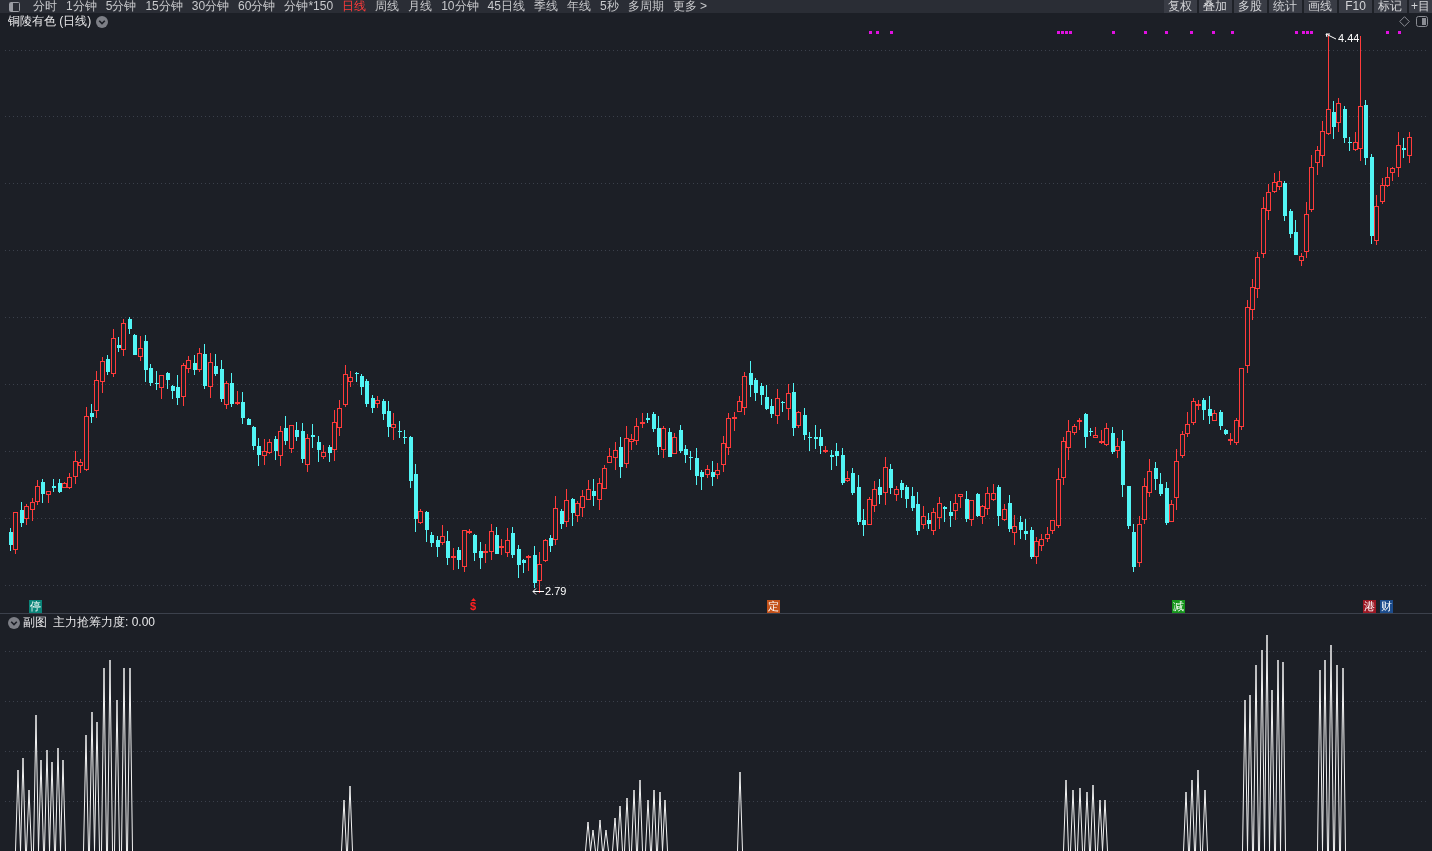 This screenshot has height=851, width=1432. Describe the element at coordinates (689, 6) in the screenshot. I see `period-tab: 更多 >` at that location.